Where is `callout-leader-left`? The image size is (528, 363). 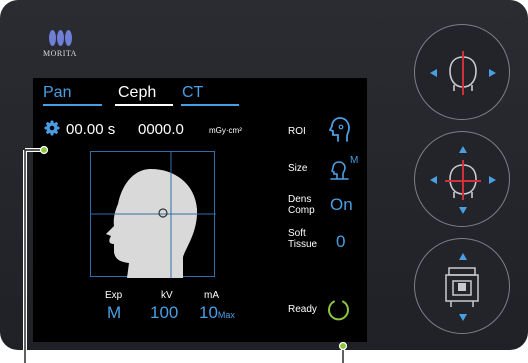 callout-leader-left is located at coordinates (36, 254).